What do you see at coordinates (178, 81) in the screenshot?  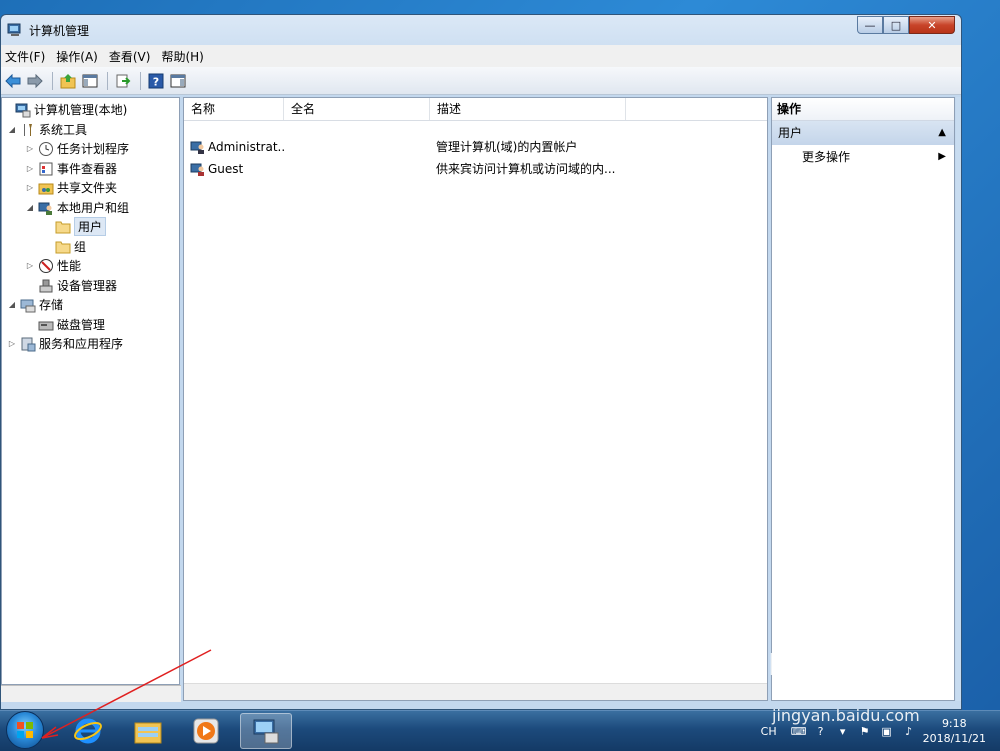 I see `show-hide-action-icon` at bounding box center [178, 81].